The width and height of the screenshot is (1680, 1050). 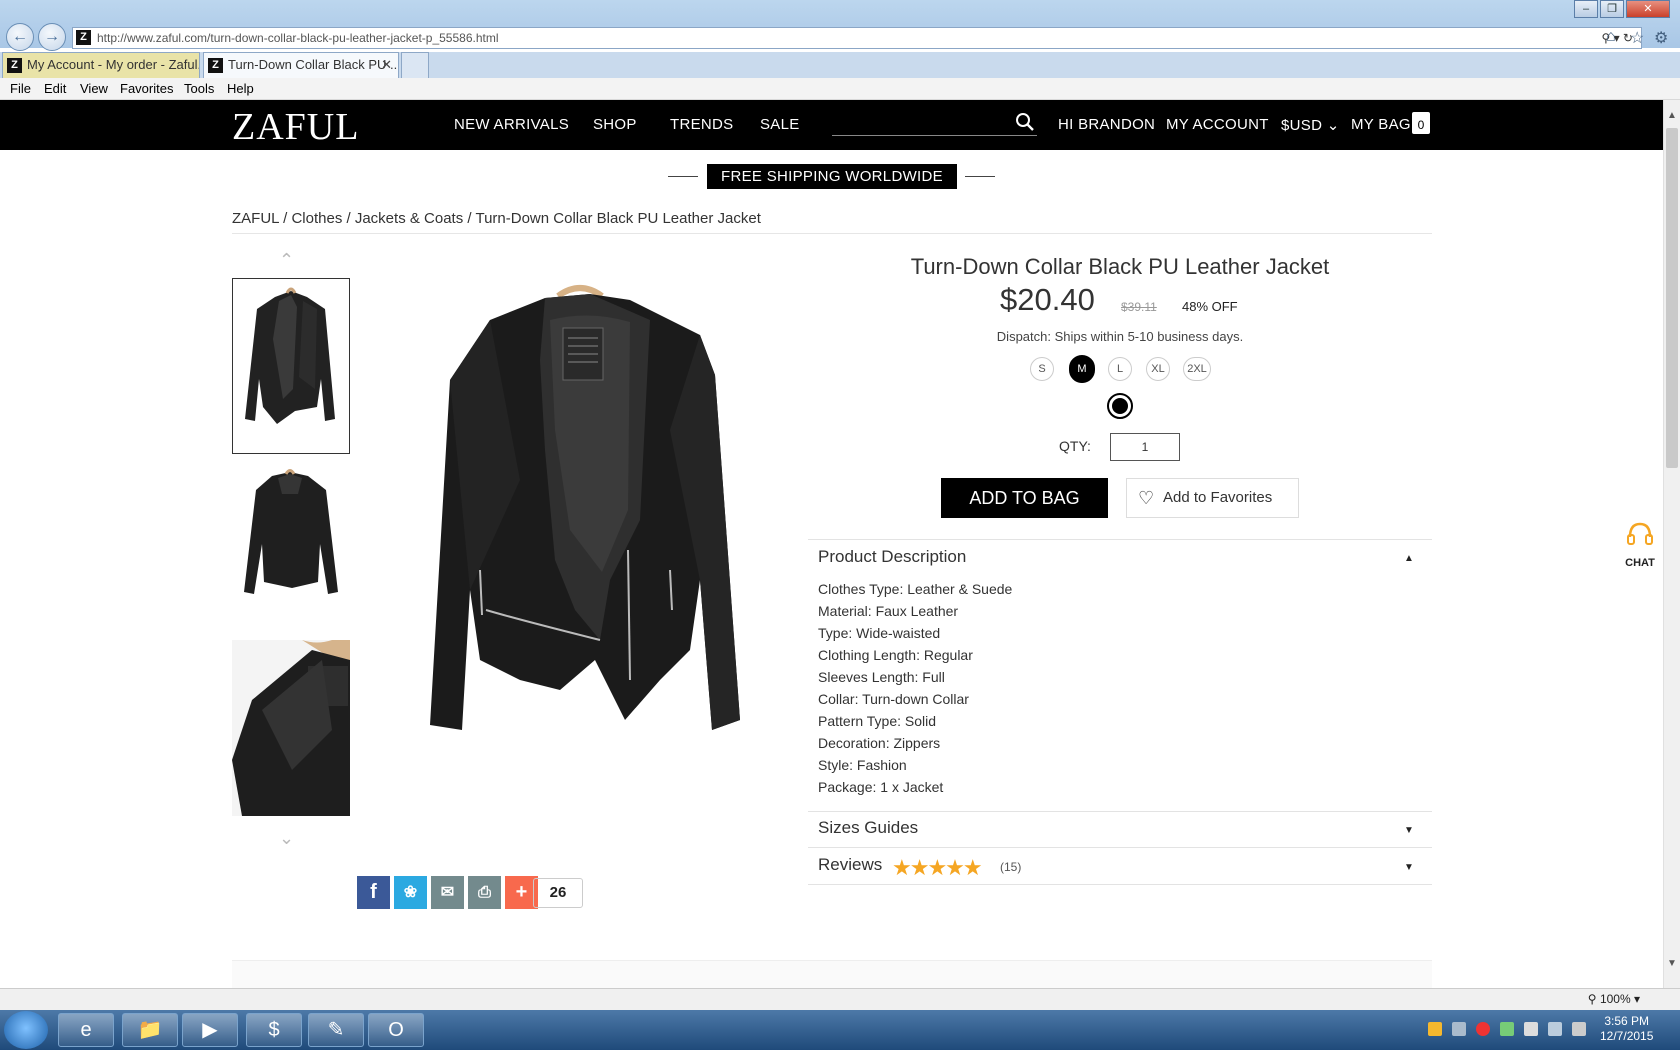 I want to click on tray-network-icon, so click(x=1507, y=1029).